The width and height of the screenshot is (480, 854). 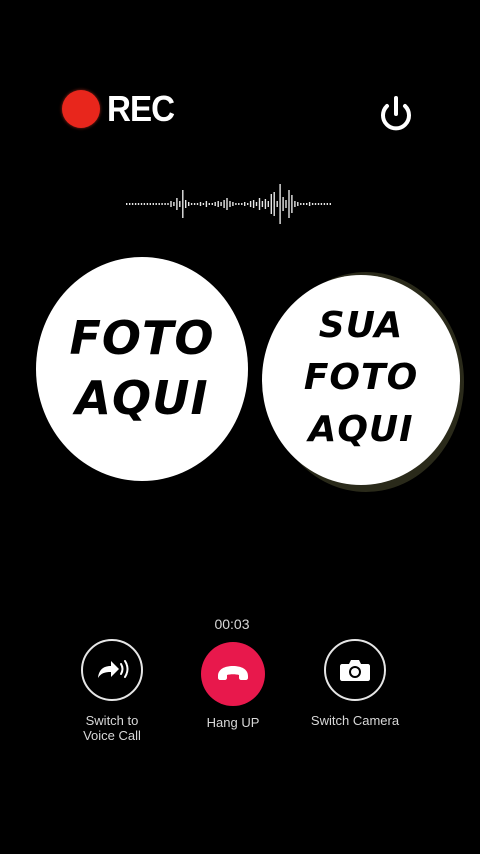 I want to click on phone-hangup-icon, so click(x=233, y=673).